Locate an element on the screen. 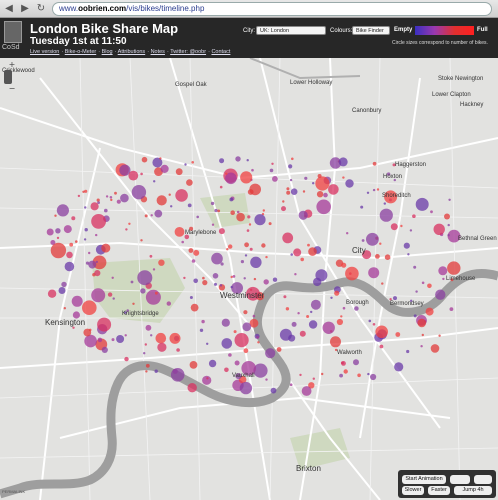 The width and height of the screenshot is (498, 500). link-twitter: Twitter: @oobr is located at coordinates (188, 52).